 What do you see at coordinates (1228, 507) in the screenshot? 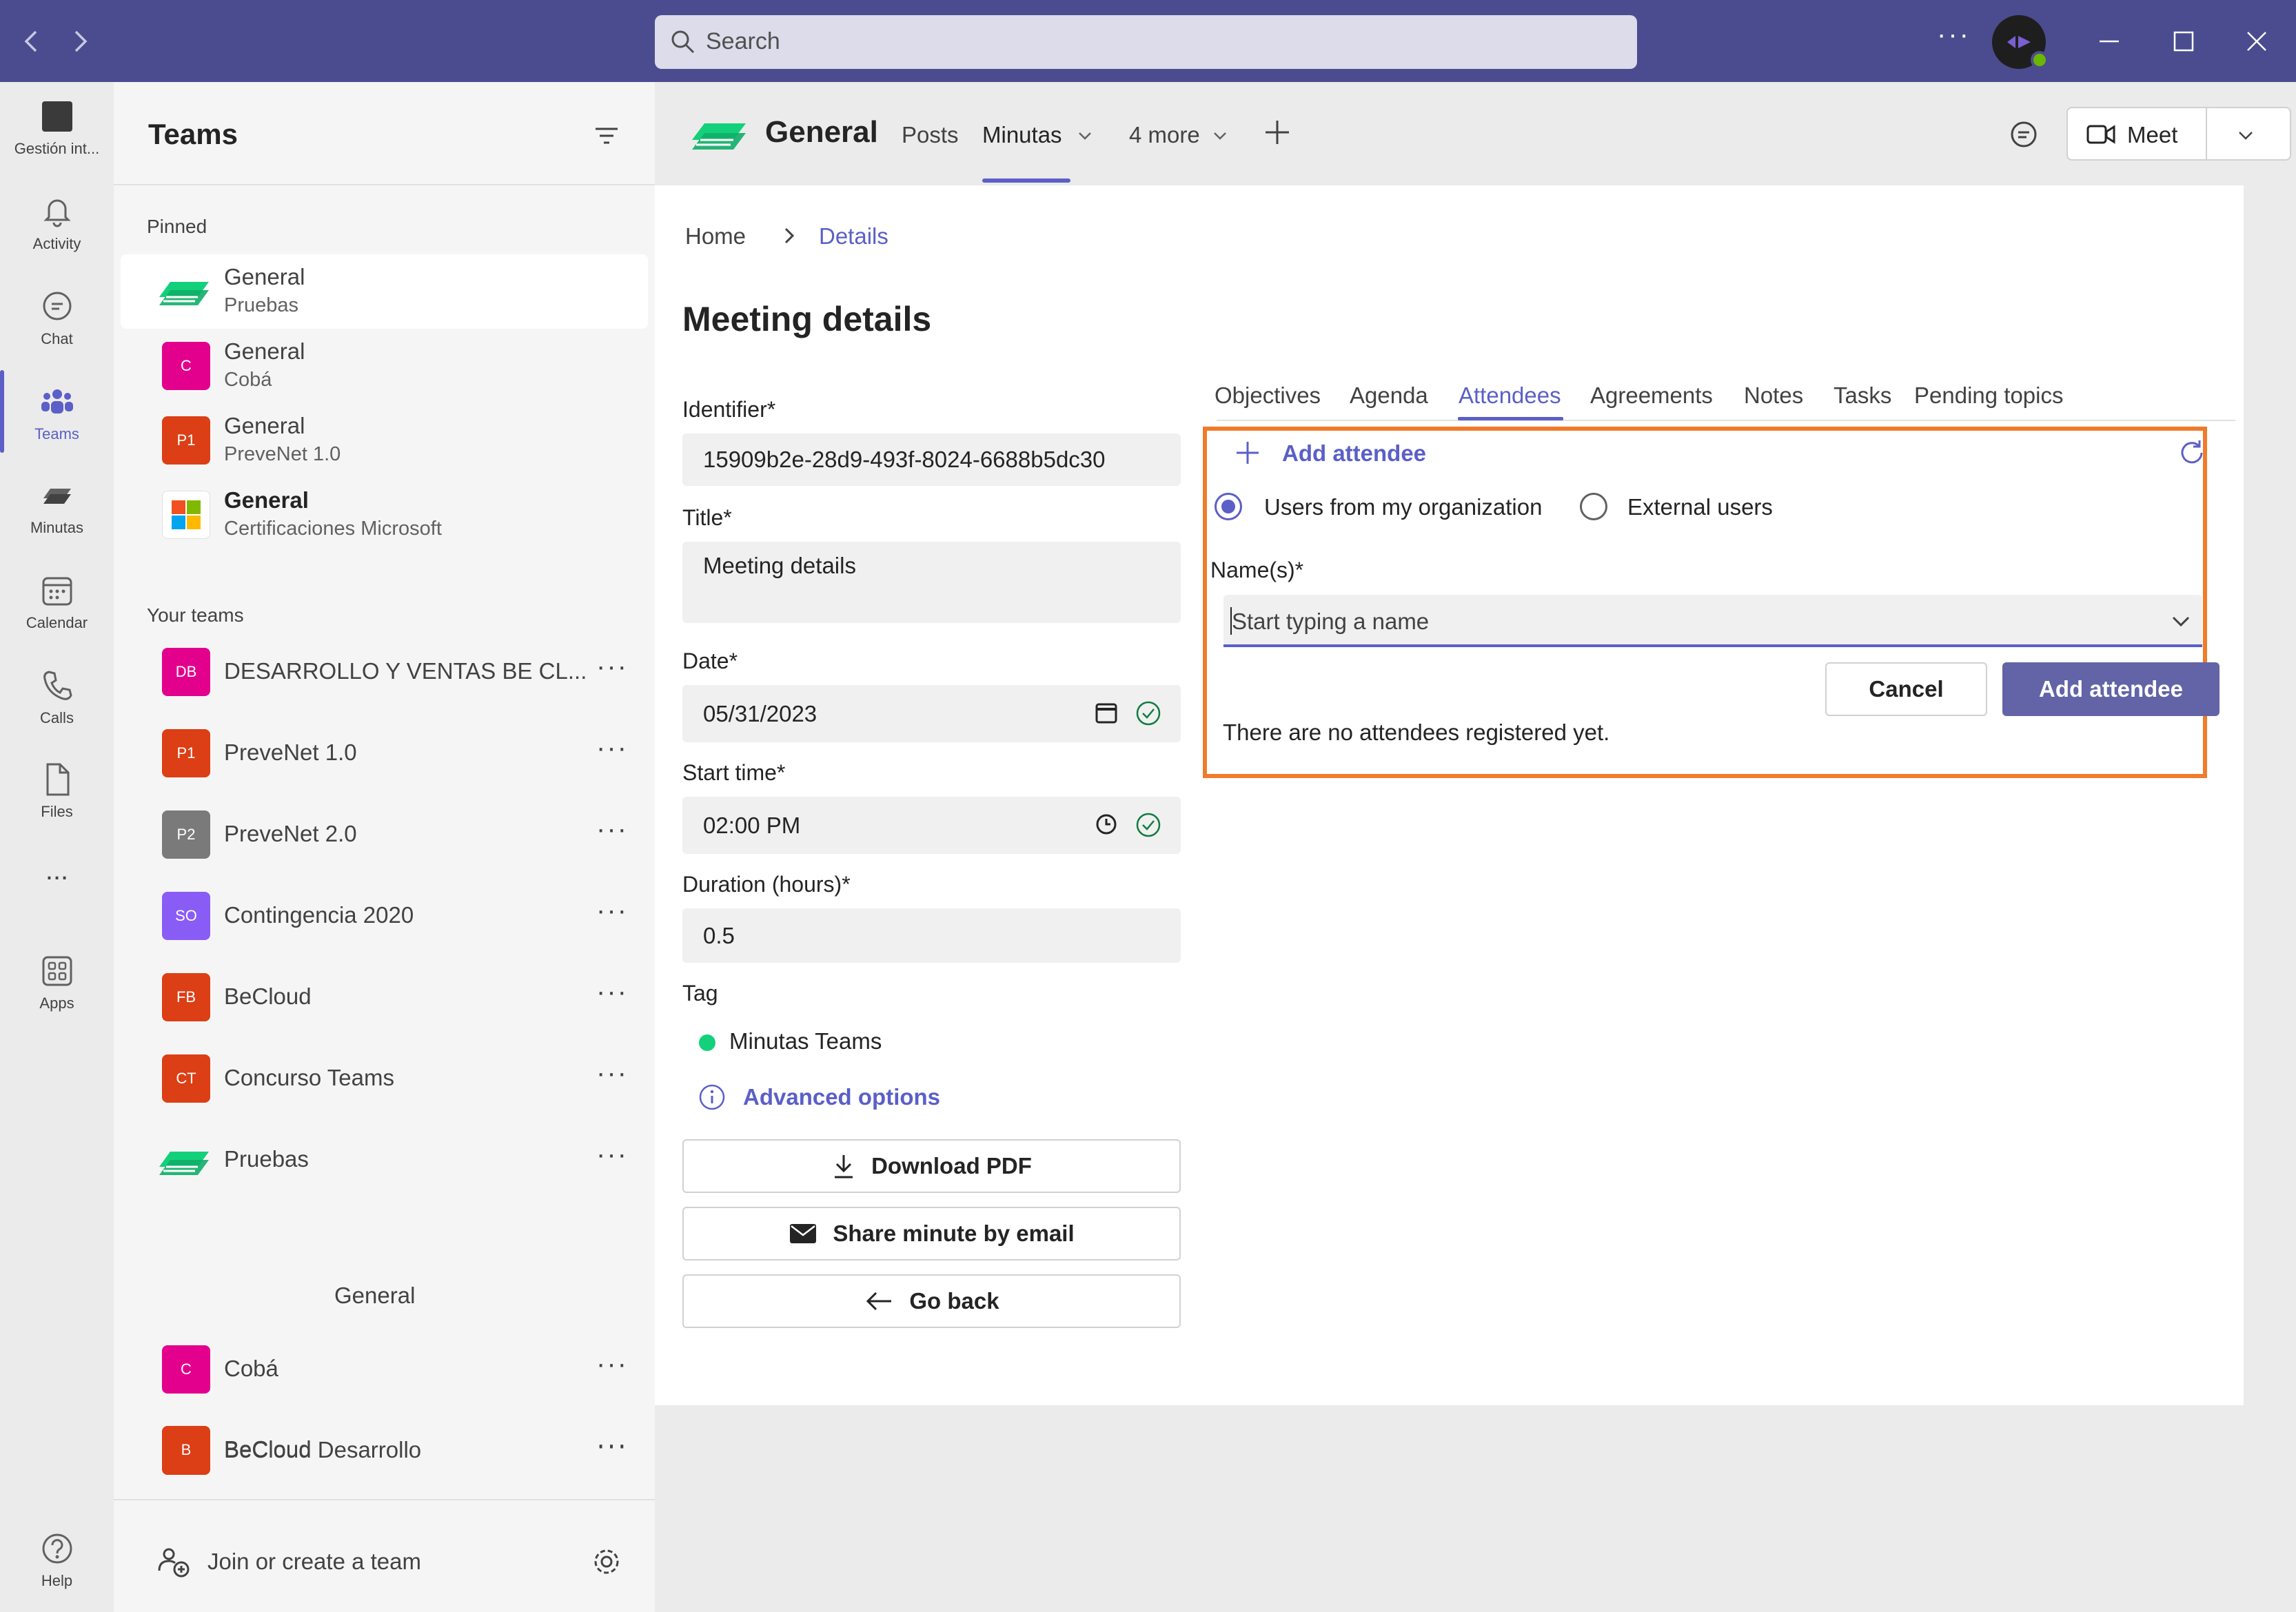
I see `radio-users-org` at bounding box center [1228, 507].